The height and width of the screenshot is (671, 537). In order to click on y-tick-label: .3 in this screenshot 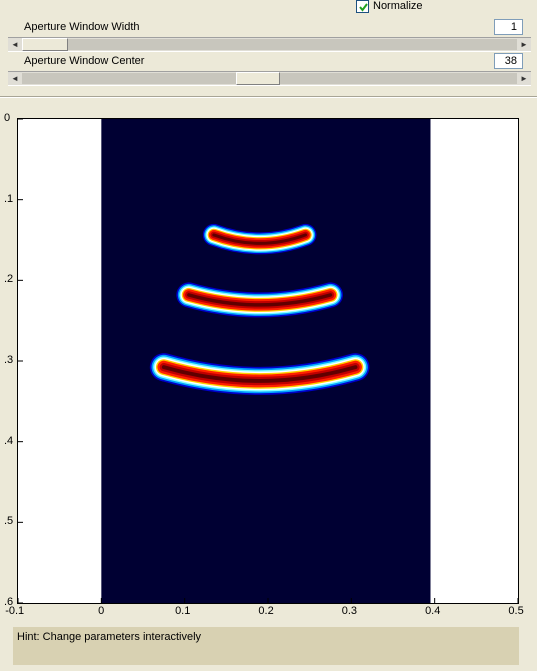, I will do `click(9, 360)`.